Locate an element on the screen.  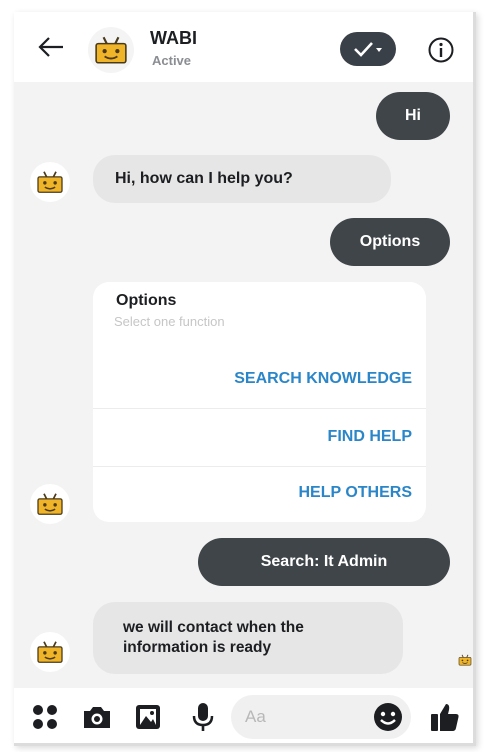
message-text: Hi is located at coordinates (413, 115).